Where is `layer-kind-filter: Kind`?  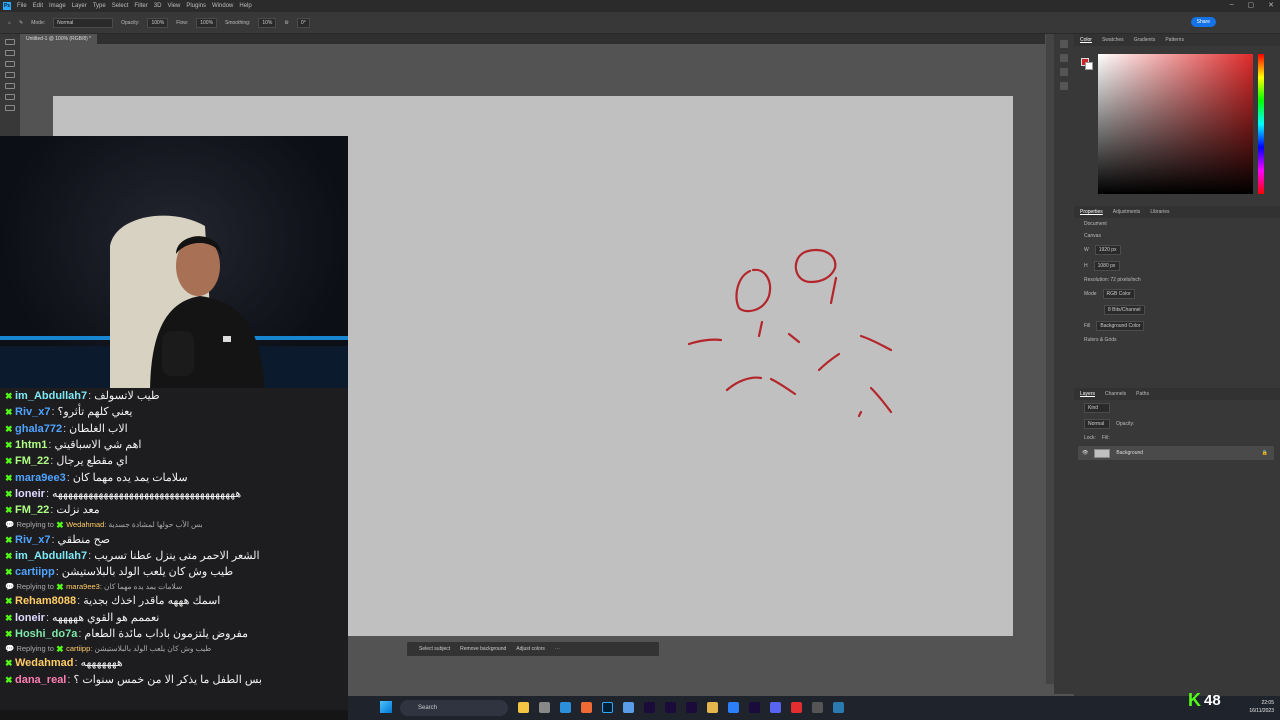
layer-kind-filter: Kind is located at coordinates (1097, 408).